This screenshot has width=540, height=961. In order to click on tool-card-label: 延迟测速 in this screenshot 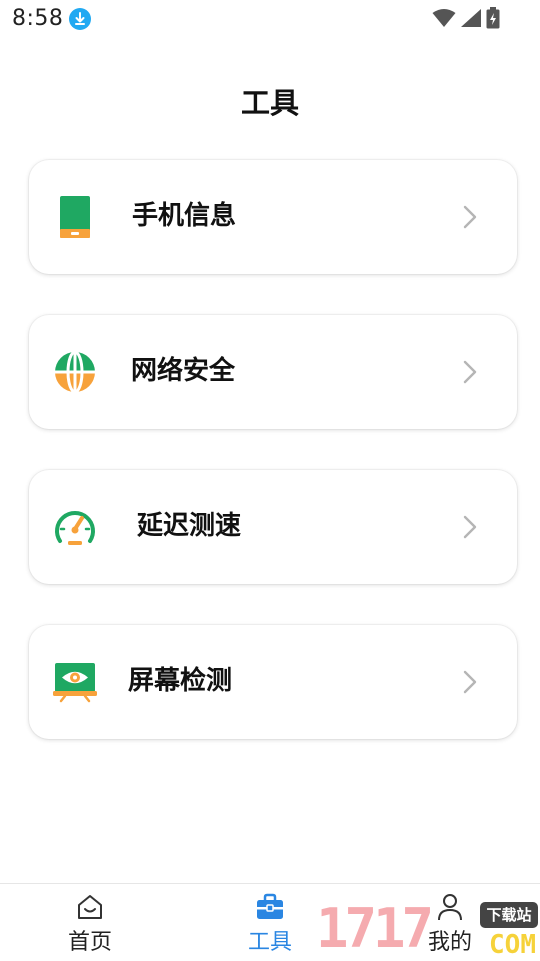, I will do `click(189, 526)`.